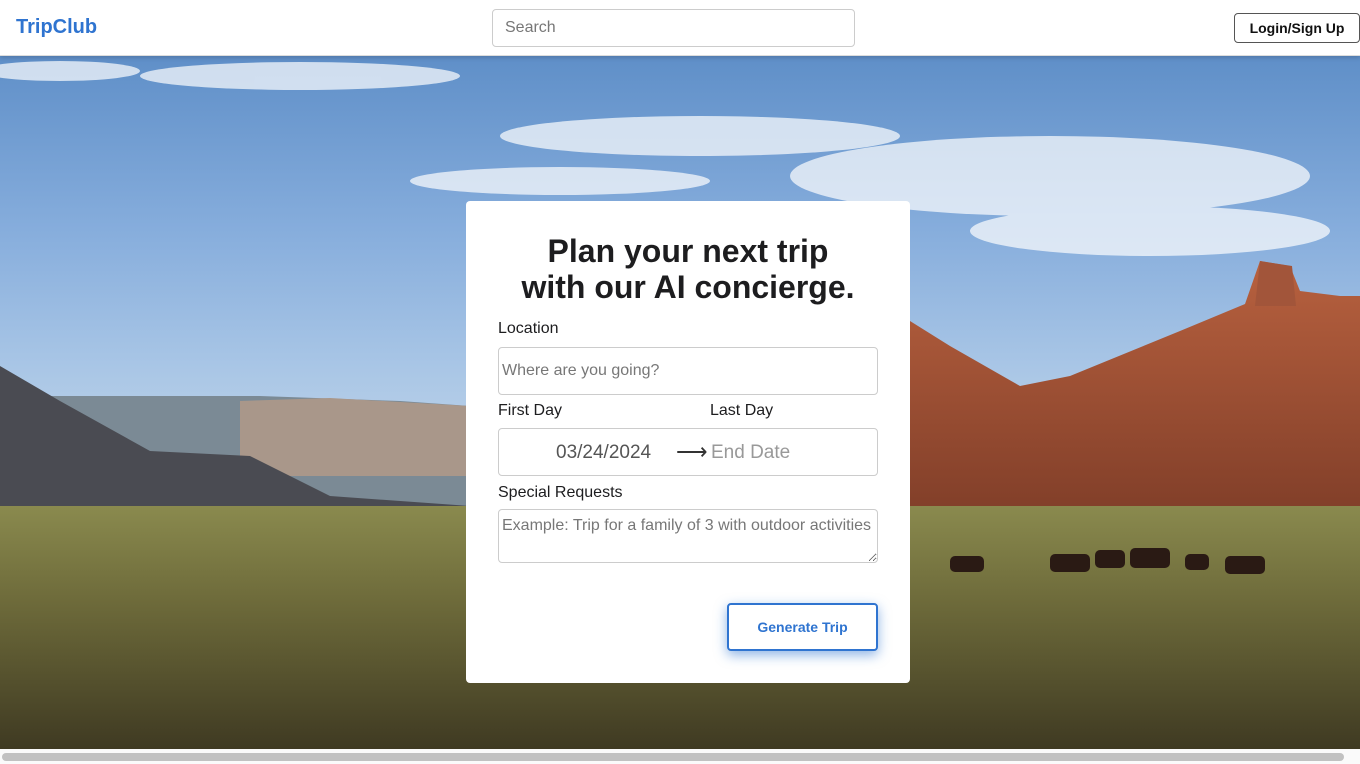  What do you see at coordinates (673, 28) in the screenshot?
I see `search-input` at bounding box center [673, 28].